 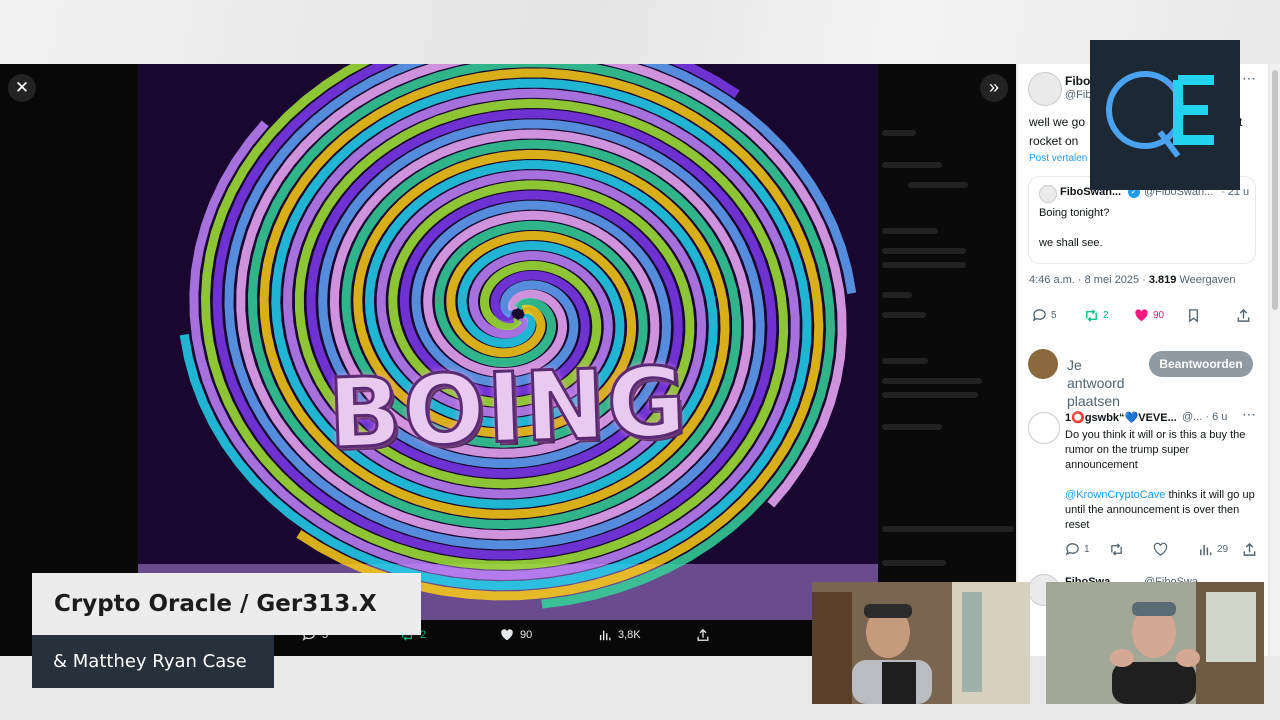 I want to click on author-name: Fibo, so click(x=1077, y=81).